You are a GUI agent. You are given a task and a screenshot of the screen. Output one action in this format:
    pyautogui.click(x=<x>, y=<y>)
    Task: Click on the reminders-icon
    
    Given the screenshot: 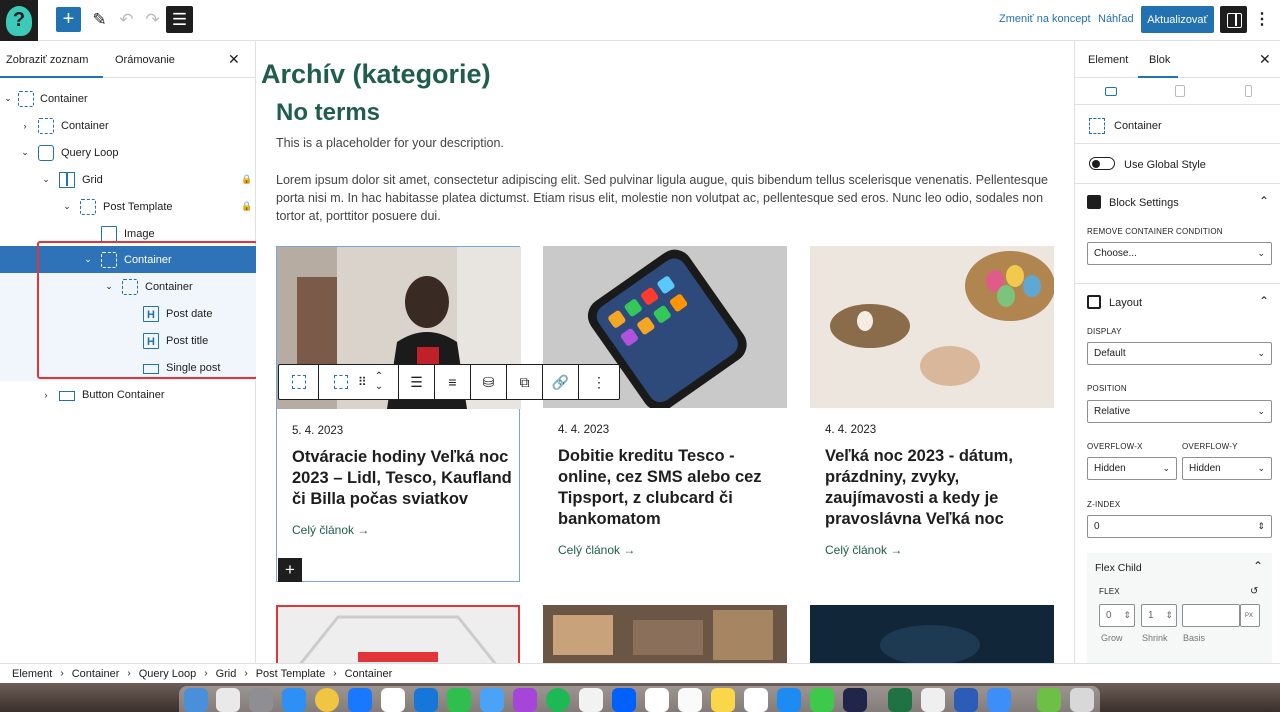 What is the action you would take?
    pyautogui.click(x=690, y=700)
    